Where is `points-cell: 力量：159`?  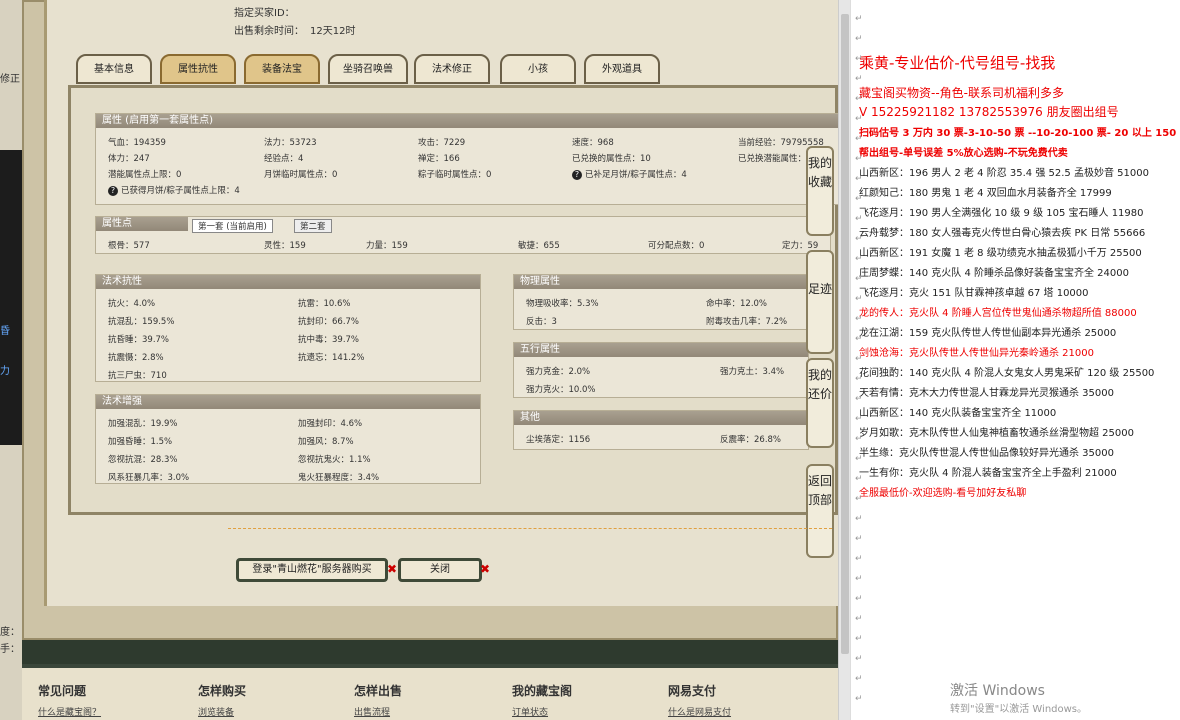
points-cell: 力量：159 is located at coordinates (387, 246).